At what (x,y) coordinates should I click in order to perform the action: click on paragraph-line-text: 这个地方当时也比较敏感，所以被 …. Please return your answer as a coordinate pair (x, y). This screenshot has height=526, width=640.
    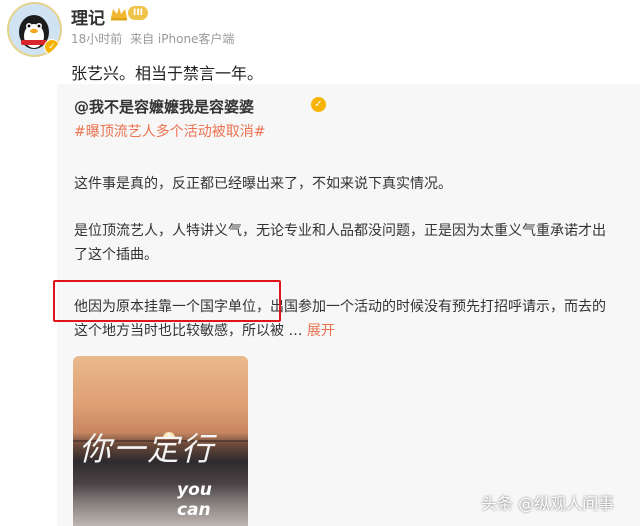
    Looking at the image, I should click on (190, 331).